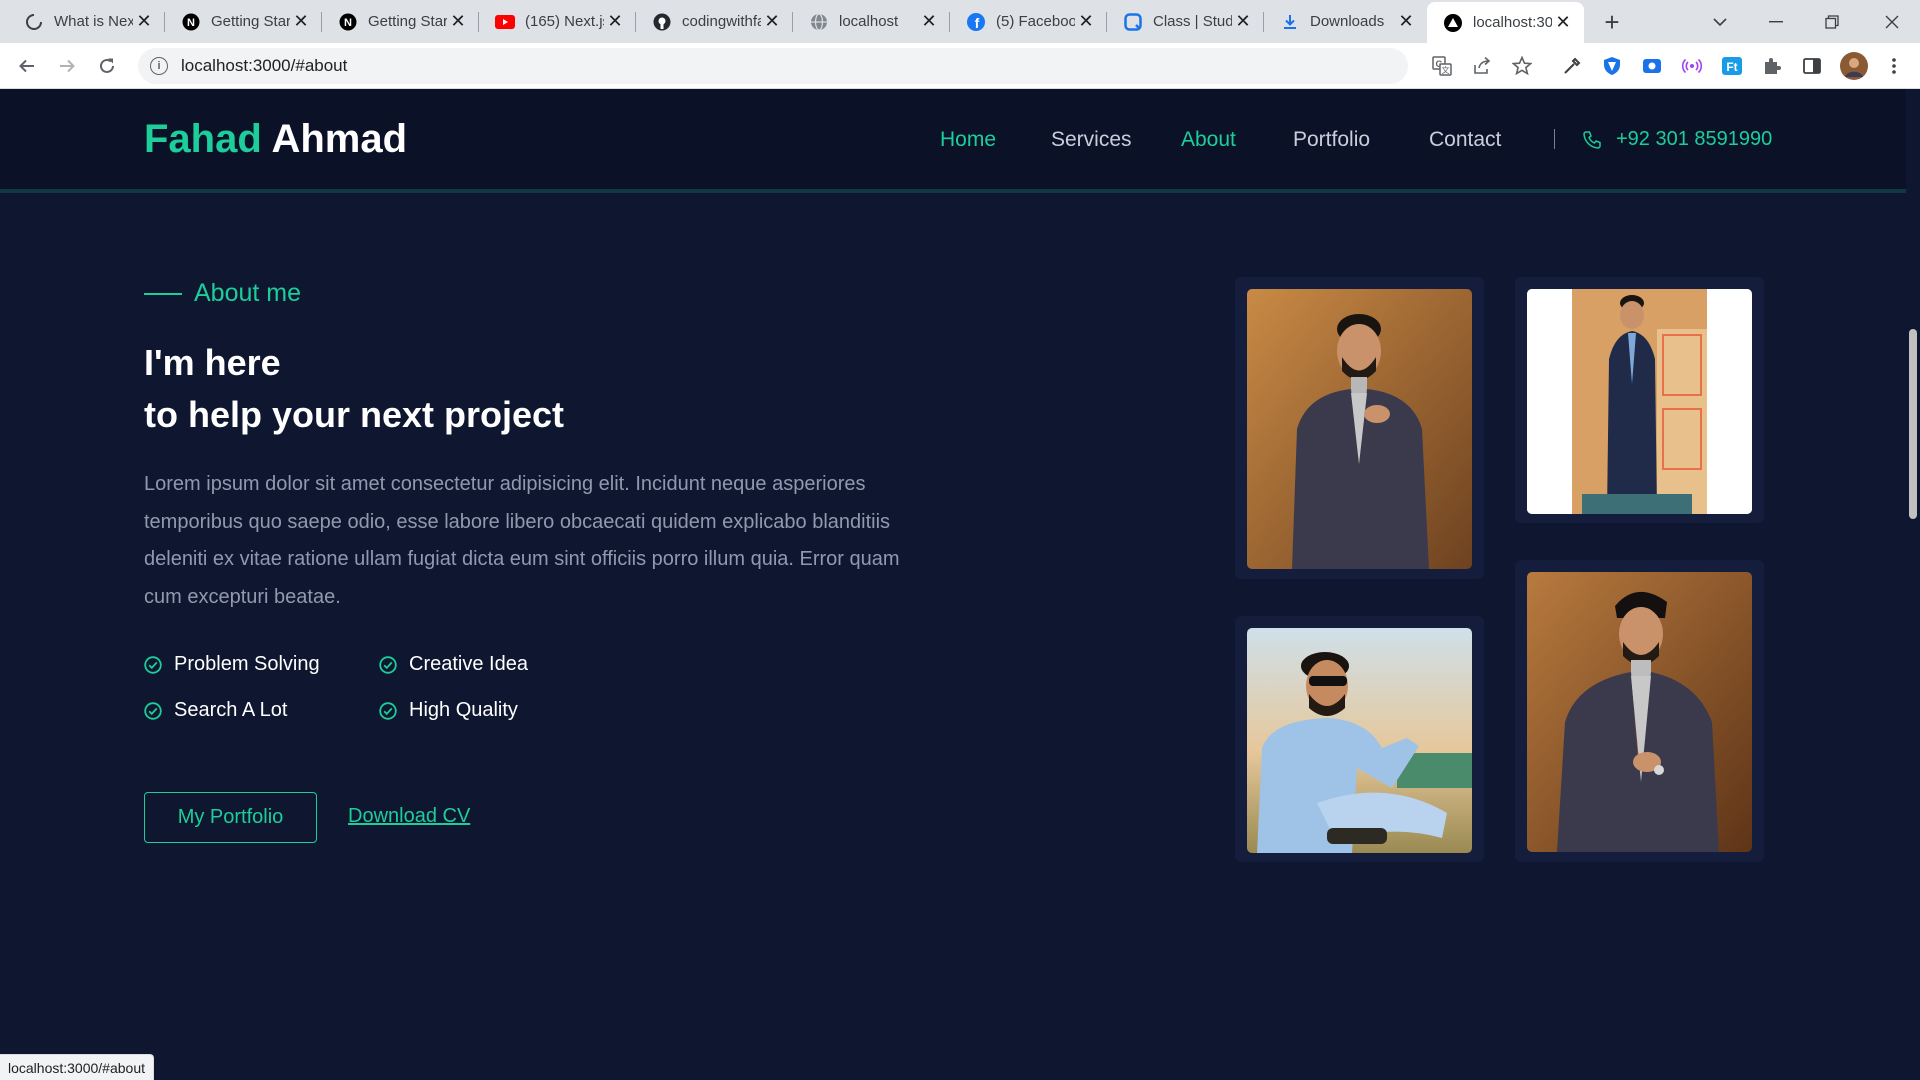  I want to click on headline-line-1: I'm here, so click(212, 362).